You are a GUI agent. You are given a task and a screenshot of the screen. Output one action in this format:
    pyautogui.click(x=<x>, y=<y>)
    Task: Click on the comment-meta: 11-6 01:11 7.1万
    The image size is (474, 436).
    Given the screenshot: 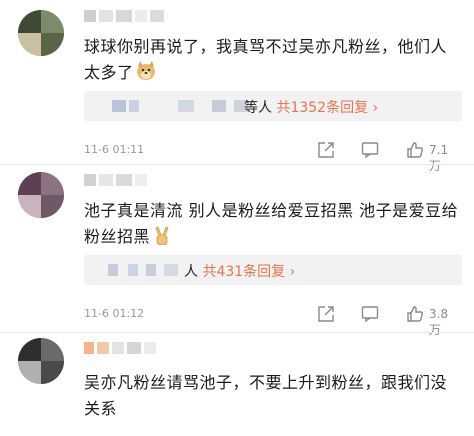 What is the action you would take?
    pyautogui.click(x=272, y=157)
    